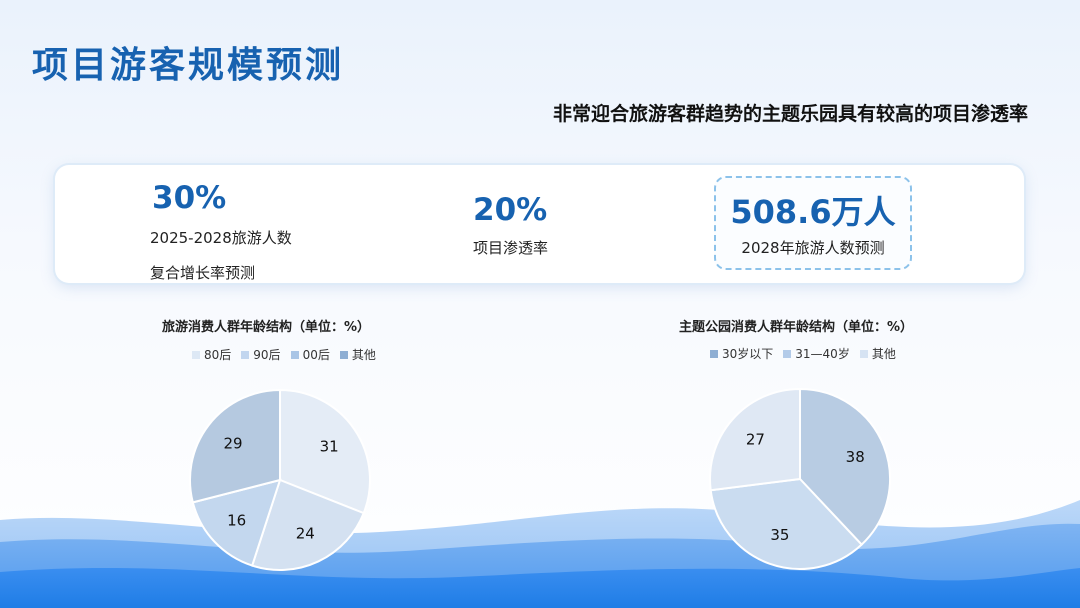  Describe the element at coordinates (203, 273) in the screenshot. I see `stat-label-line2: 复合增长率预测` at that location.